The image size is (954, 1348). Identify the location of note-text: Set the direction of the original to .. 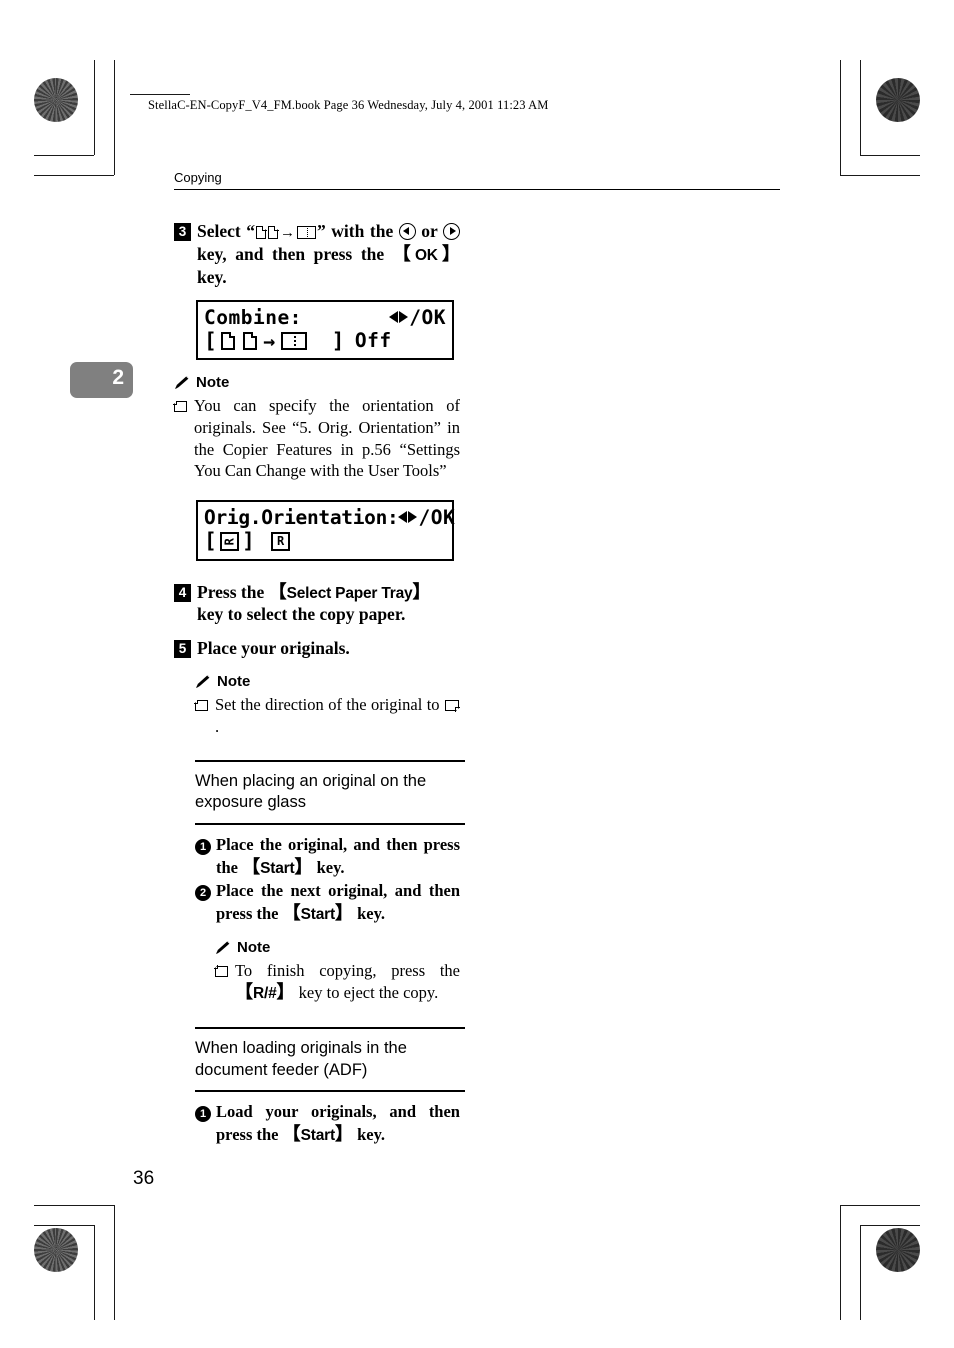
(337, 715).